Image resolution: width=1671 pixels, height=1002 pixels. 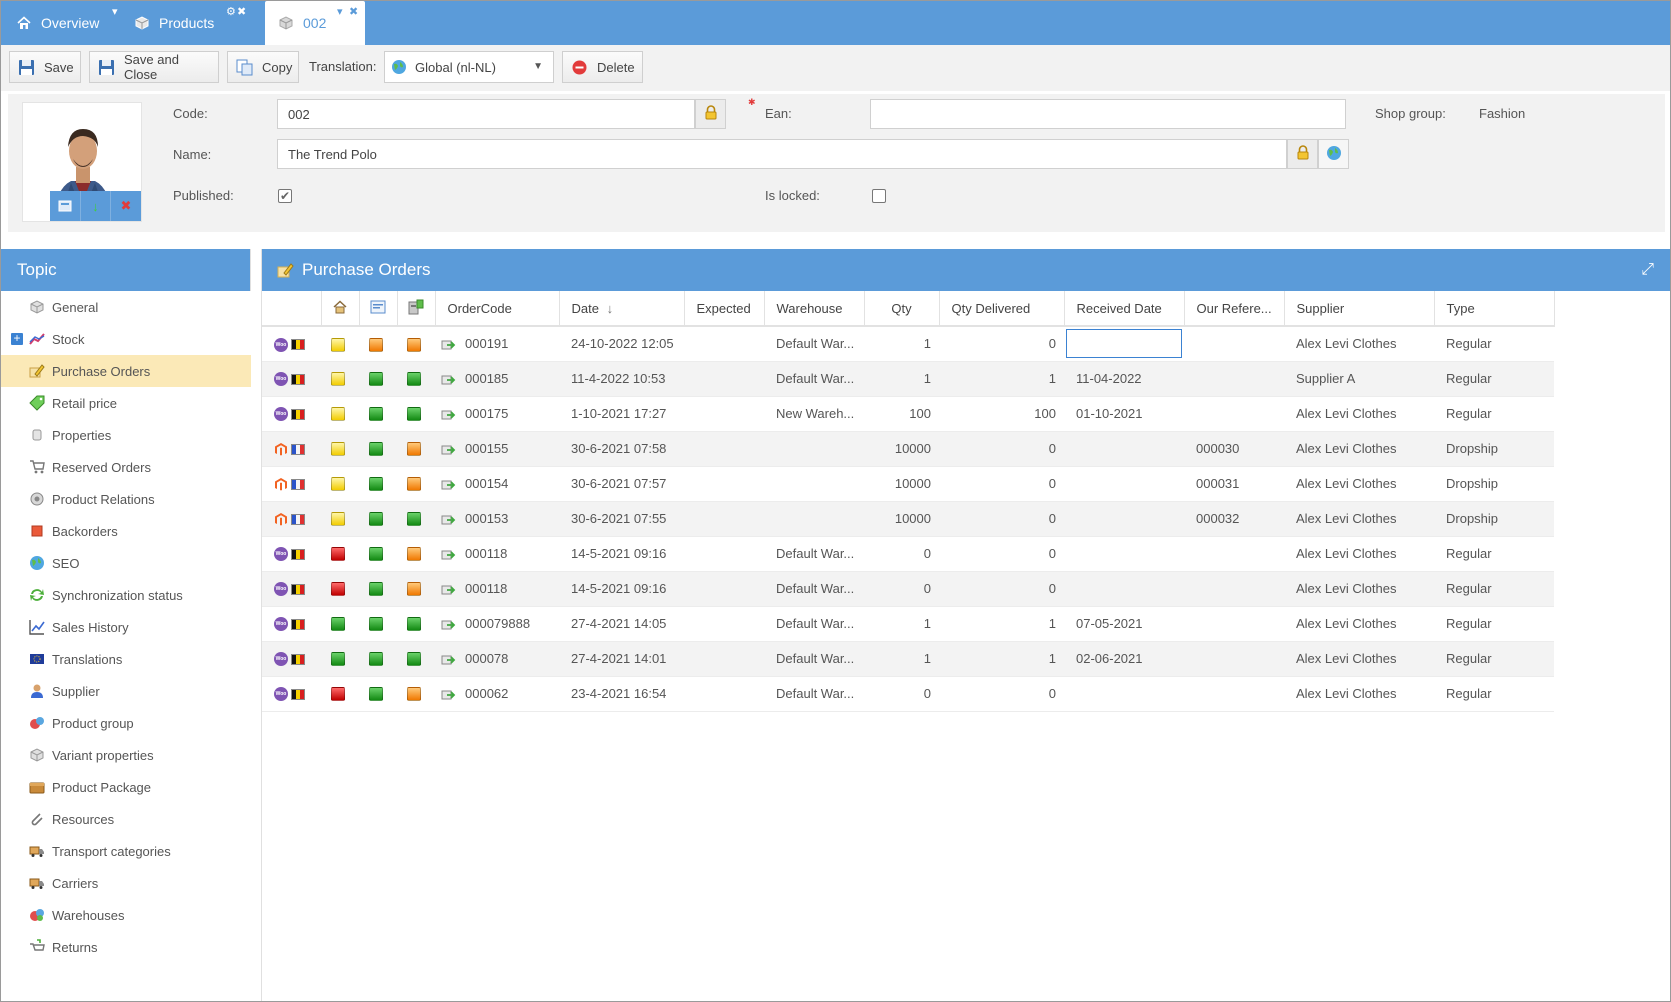 What do you see at coordinates (126, 307) in the screenshot?
I see `sidebar-item-general: General` at bounding box center [126, 307].